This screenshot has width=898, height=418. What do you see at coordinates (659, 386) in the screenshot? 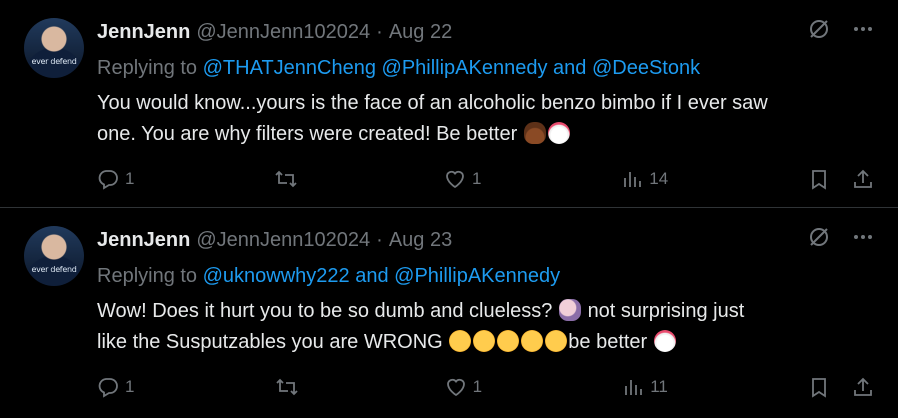
I see `view-count: 11` at bounding box center [659, 386].